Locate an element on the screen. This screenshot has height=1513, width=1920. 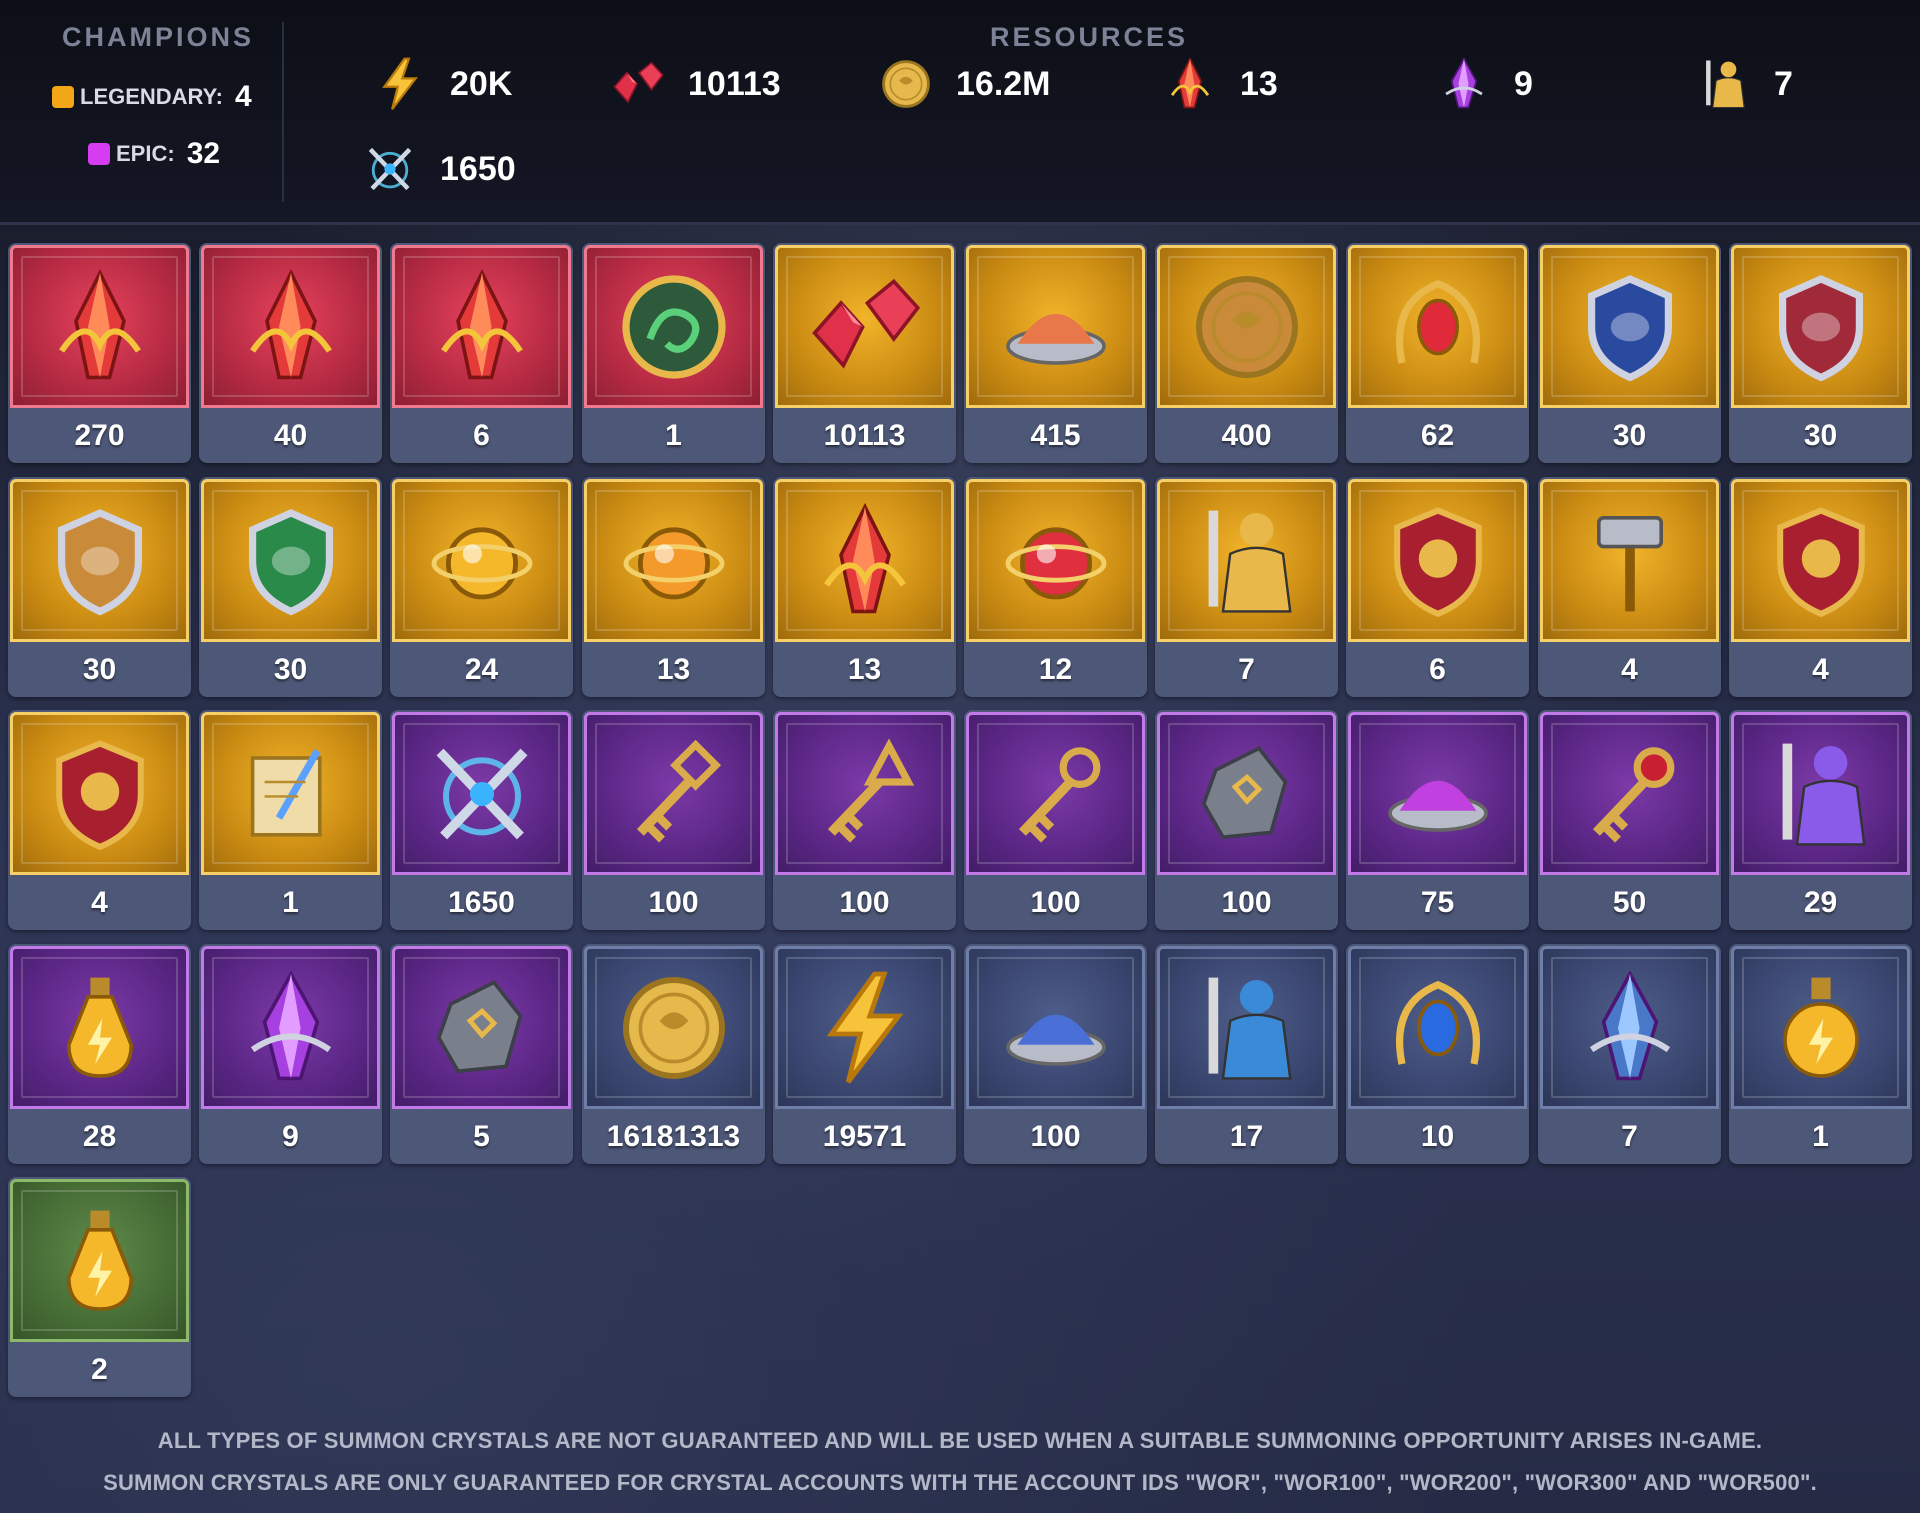
inventory-item: 75 is located at coordinates (1437, 820).